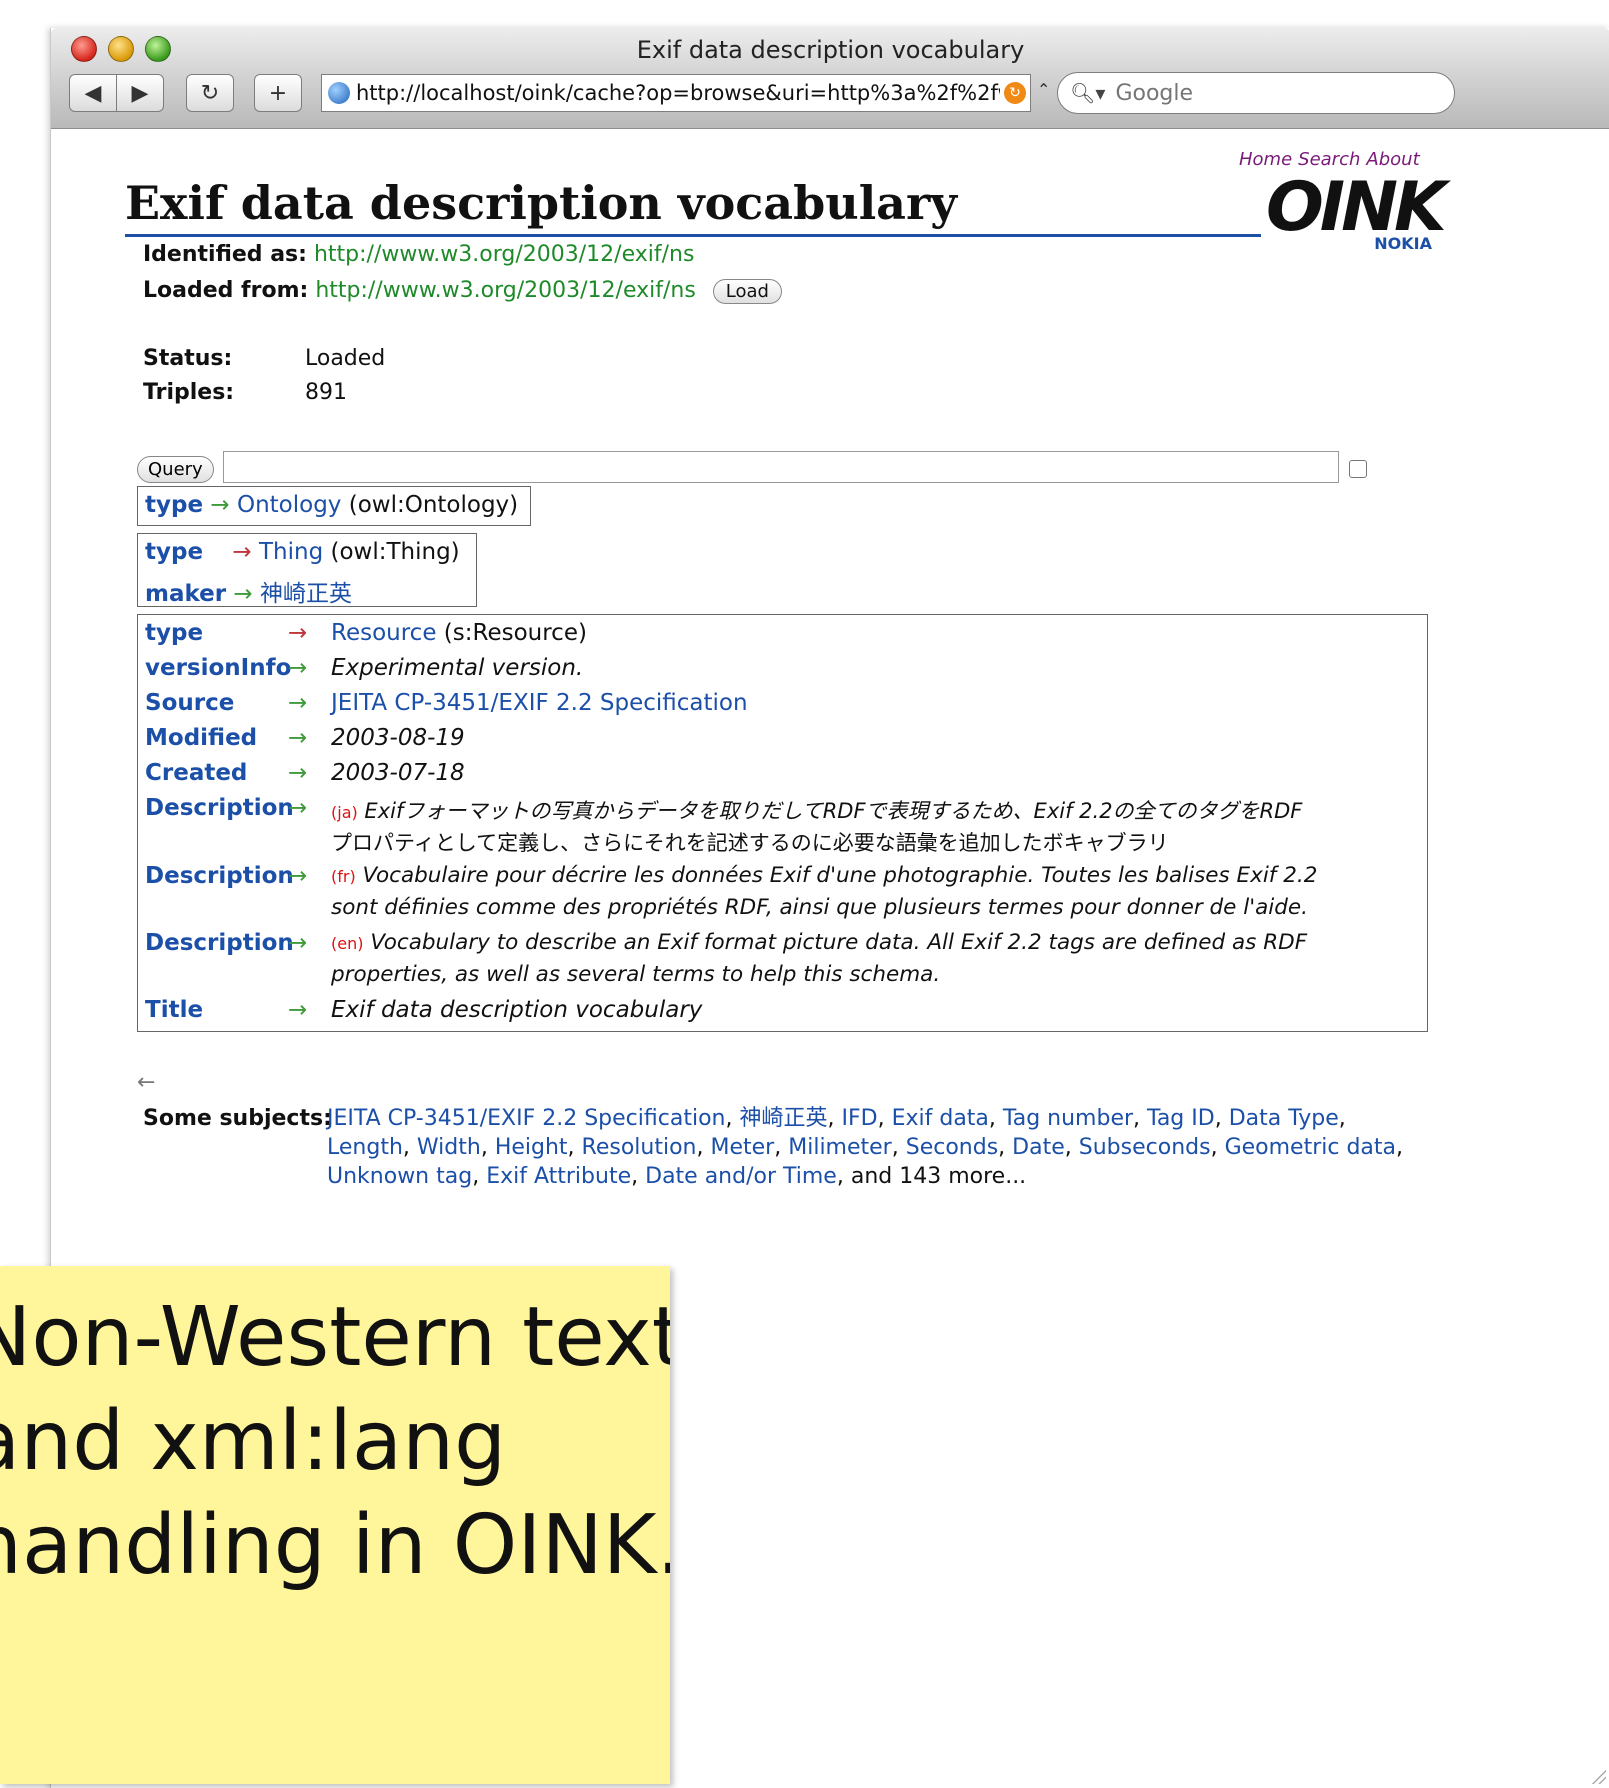 The height and width of the screenshot is (1788, 1609). What do you see at coordinates (693, 206) in the screenshot?
I see `page-title: Exif data description vocabulary` at bounding box center [693, 206].